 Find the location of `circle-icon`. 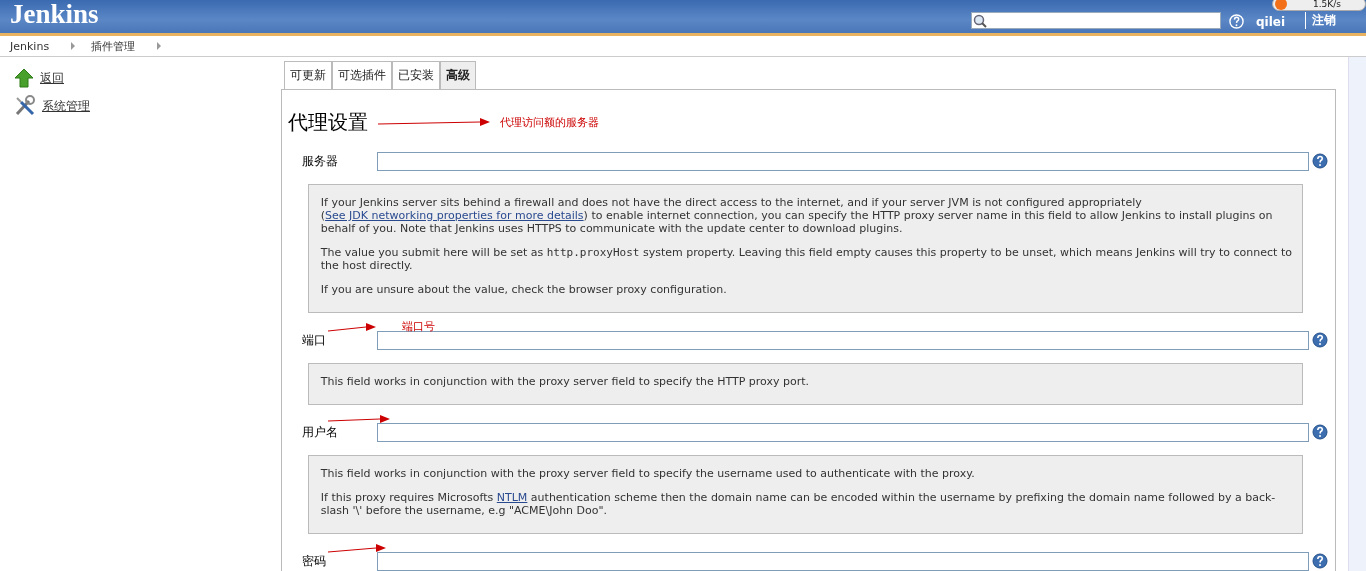

circle-icon is located at coordinates (1281, 5).